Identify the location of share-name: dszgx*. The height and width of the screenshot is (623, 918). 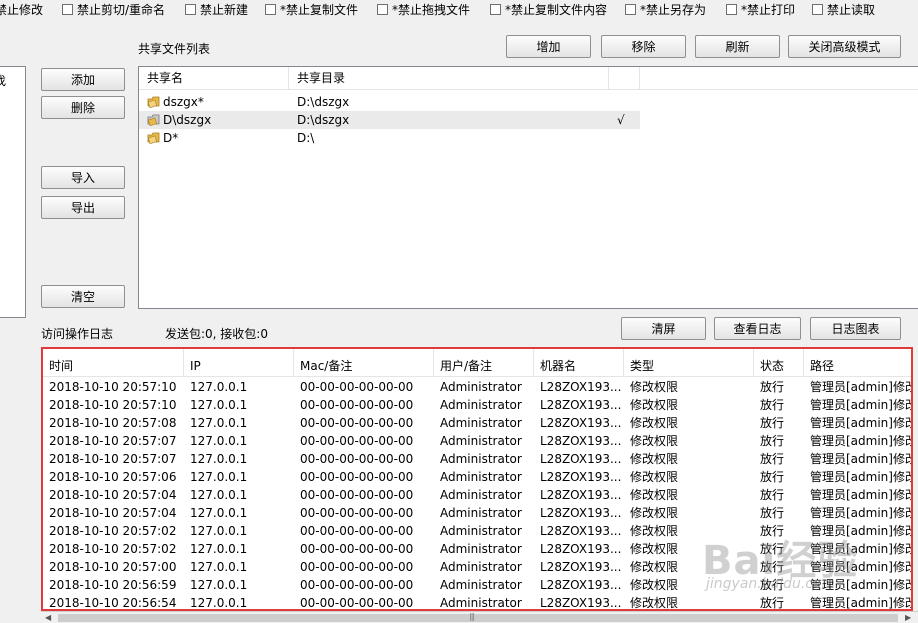
(183, 102).